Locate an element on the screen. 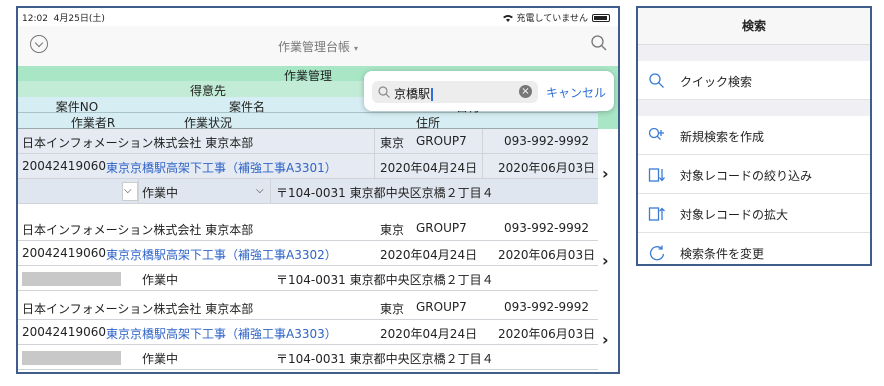 The image size is (884, 386). header-row-worker: 作業者R 作業状況 住所 is located at coordinates (308, 121).